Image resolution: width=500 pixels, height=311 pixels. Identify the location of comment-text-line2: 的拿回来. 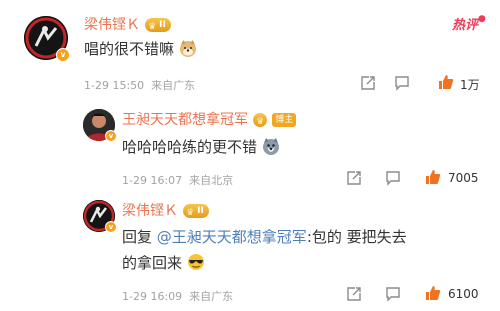
(163, 262).